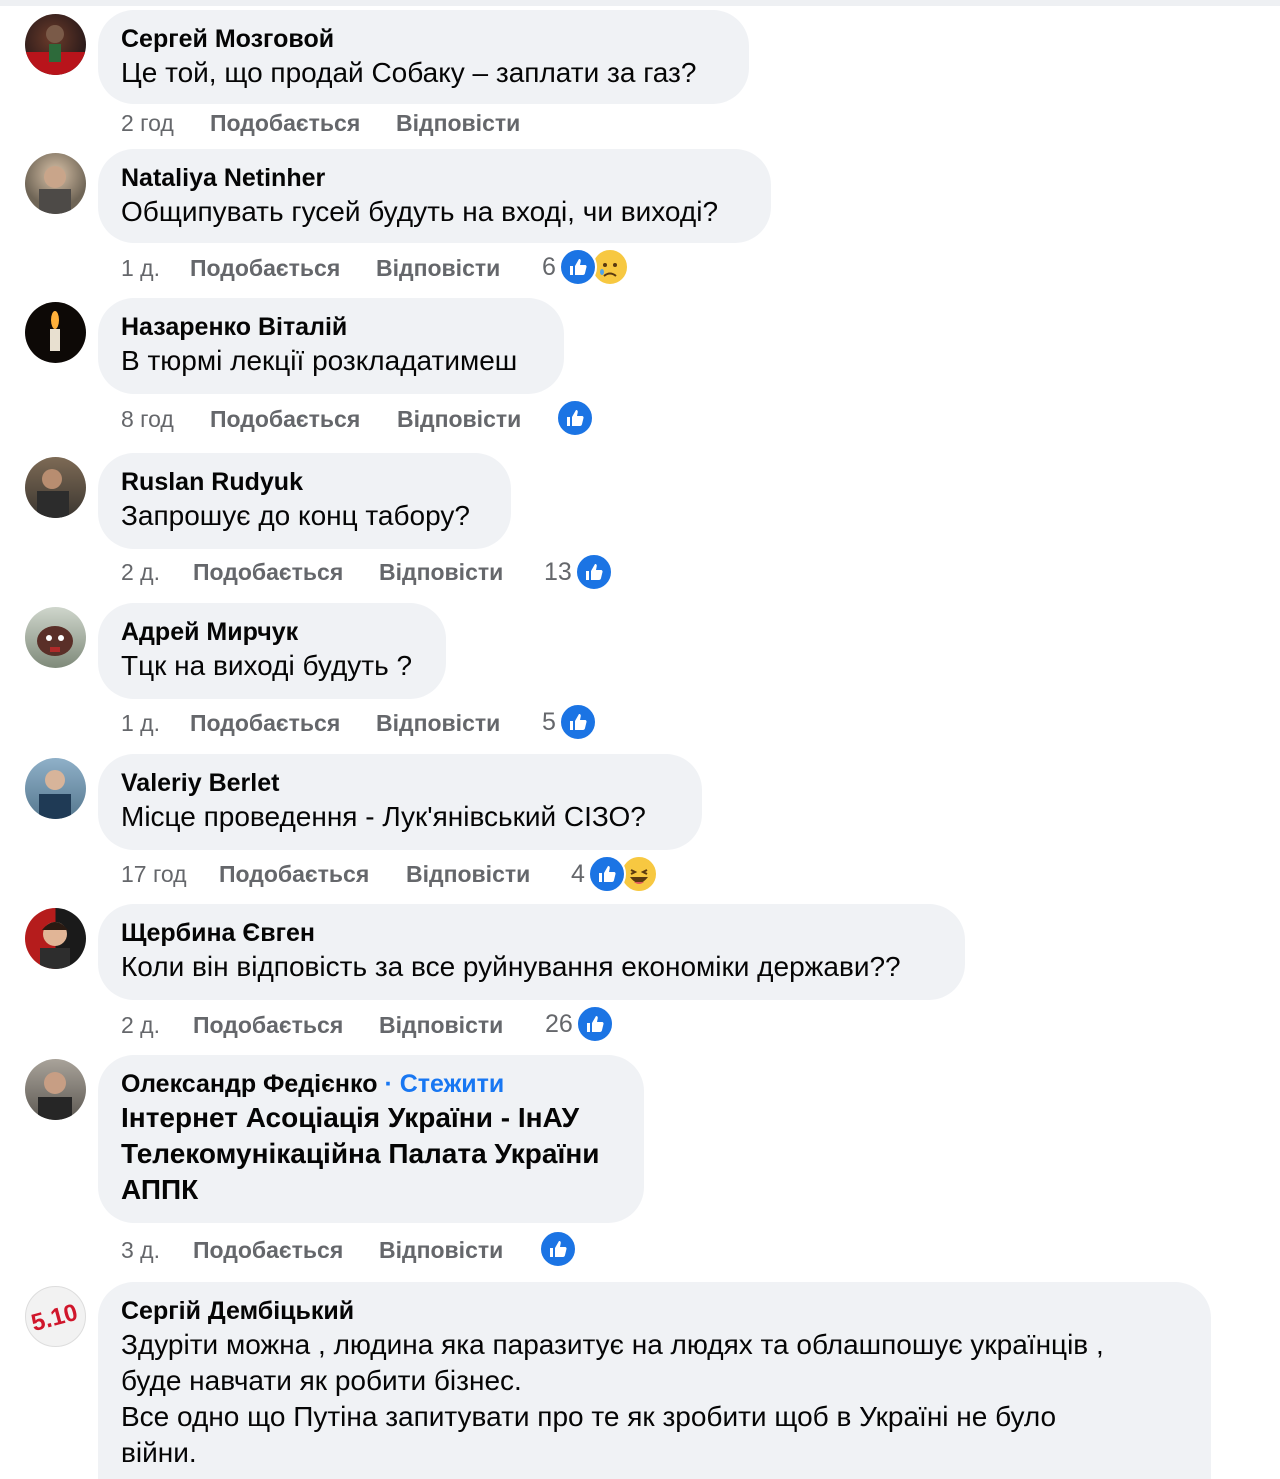 The height and width of the screenshot is (1479, 1280). I want to click on comment-text-line: буде навчати як робити бізнес., so click(321, 1380).